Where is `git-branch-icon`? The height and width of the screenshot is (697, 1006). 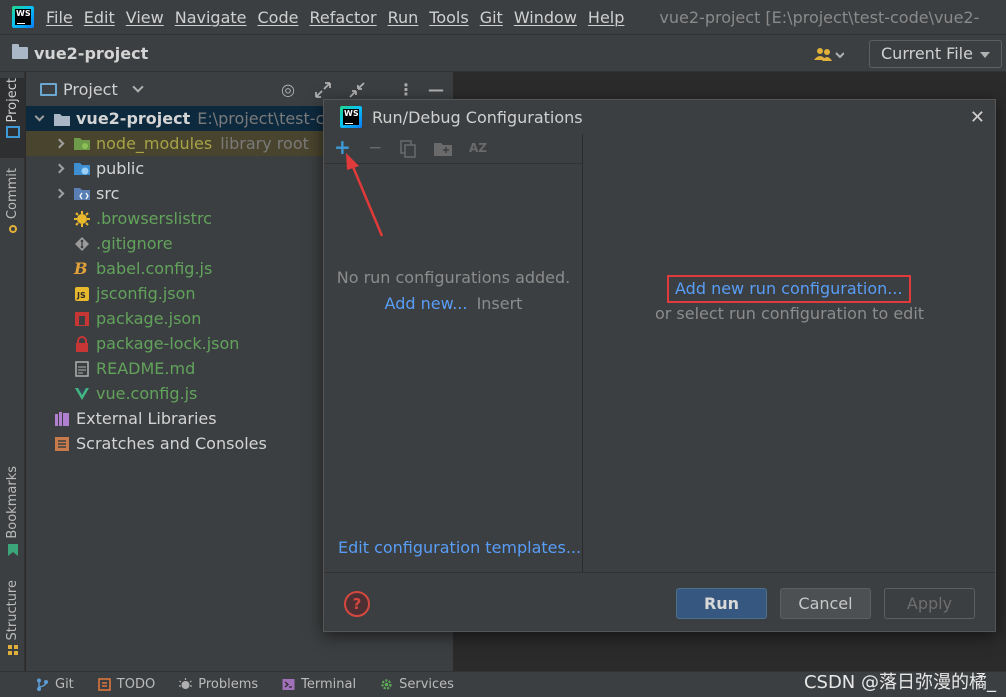
git-branch-icon is located at coordinates (42, 684).